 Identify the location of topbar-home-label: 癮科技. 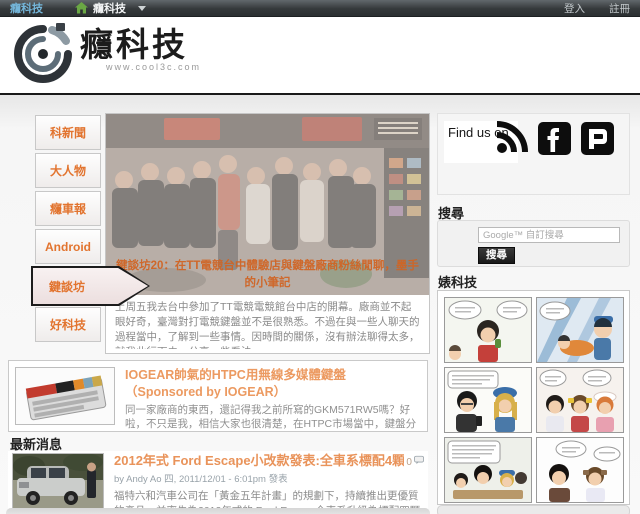
(109, 9).